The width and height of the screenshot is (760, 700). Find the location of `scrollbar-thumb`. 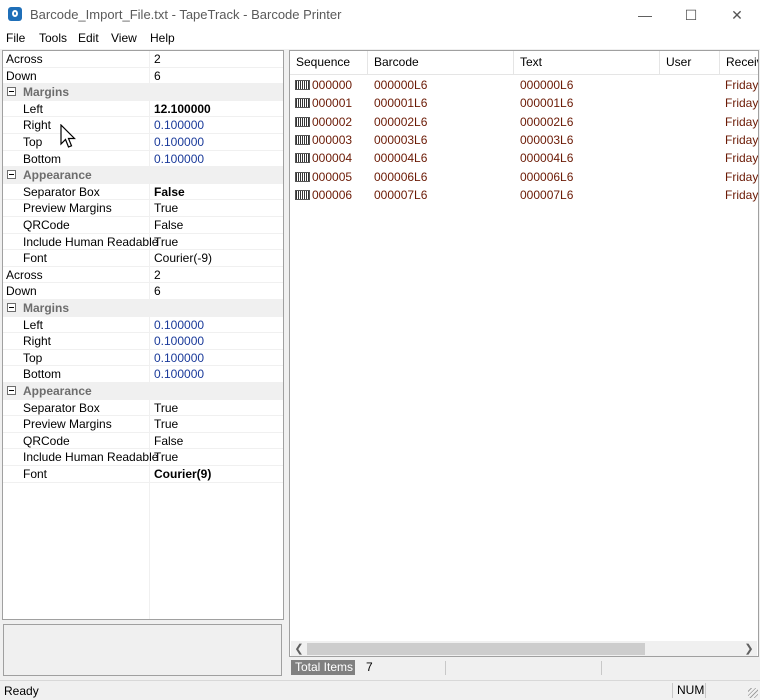

scrollbar-thumb is located at coordinates (476, 649).